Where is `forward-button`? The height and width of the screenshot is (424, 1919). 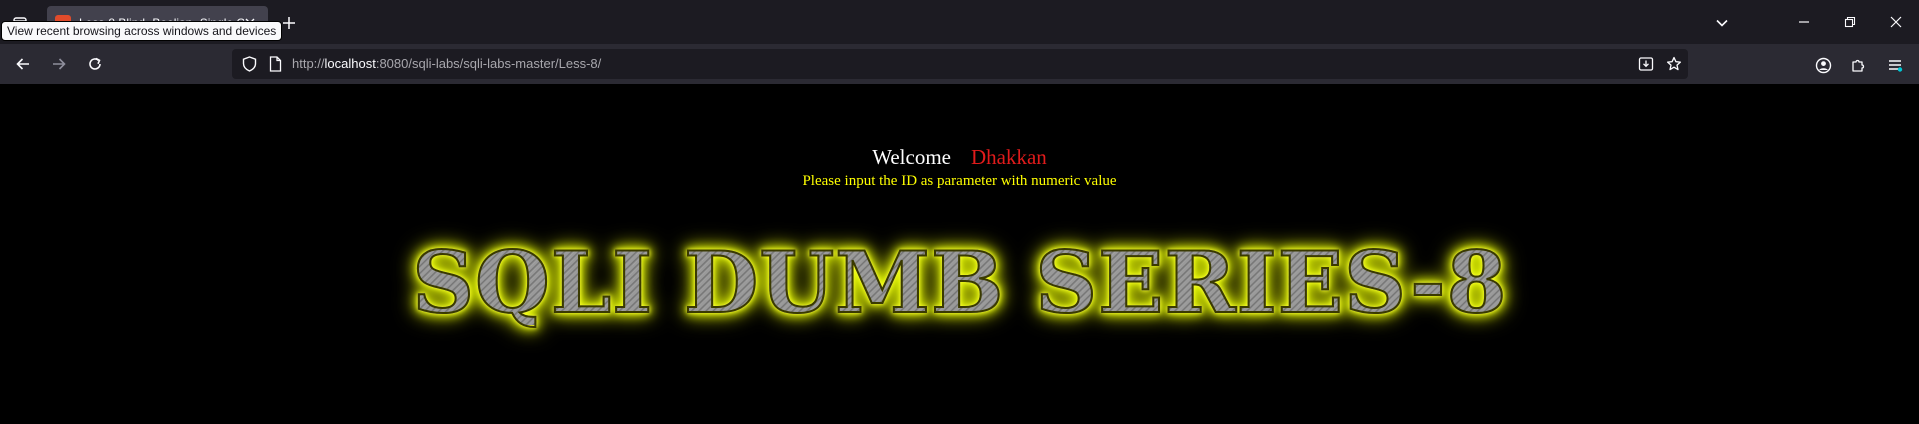
forward-button is located at coordinates (59, 64).